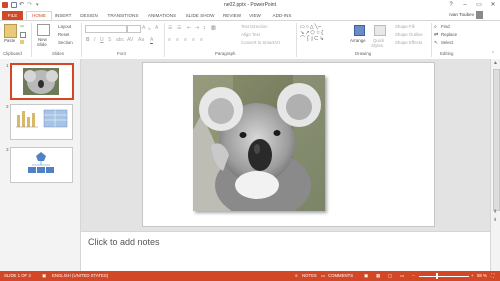 Image resolution: width=500 pixels, height=281 pixels. Describe the element at coordinates (120, 40) in the screenshot. I see `shadow-icon: abc` at that location.